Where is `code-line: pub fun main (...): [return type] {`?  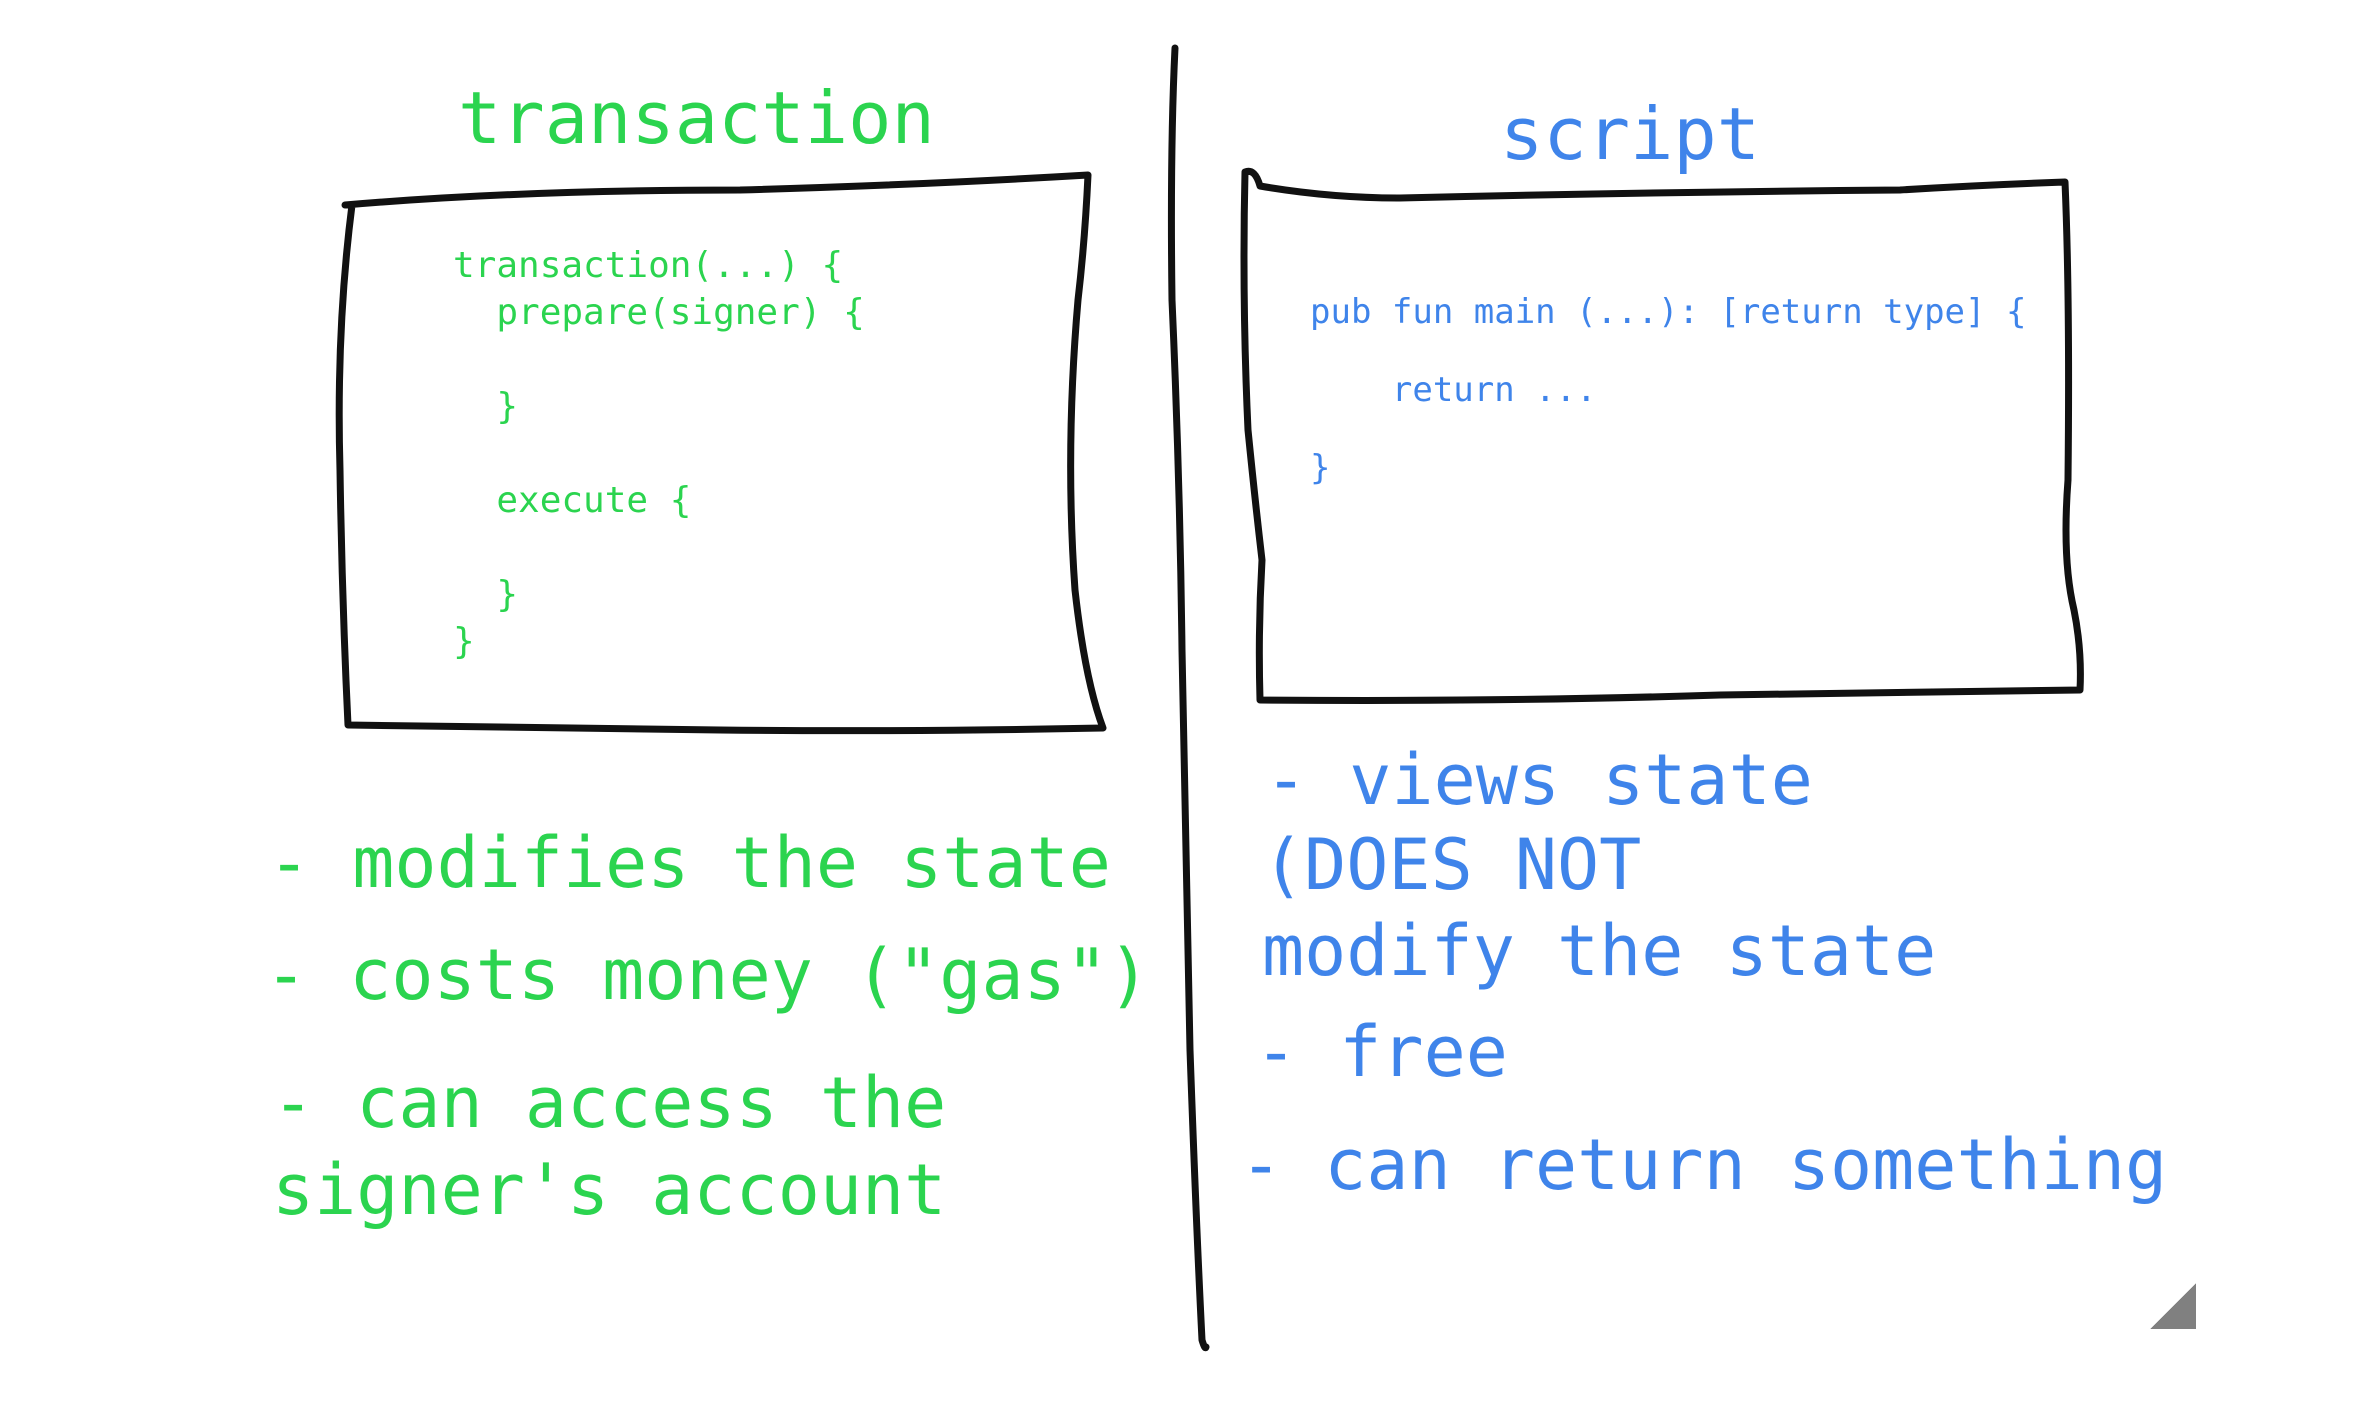 code-line: pub fun main (...): [return type] { is located at coordinates (1668, 312).